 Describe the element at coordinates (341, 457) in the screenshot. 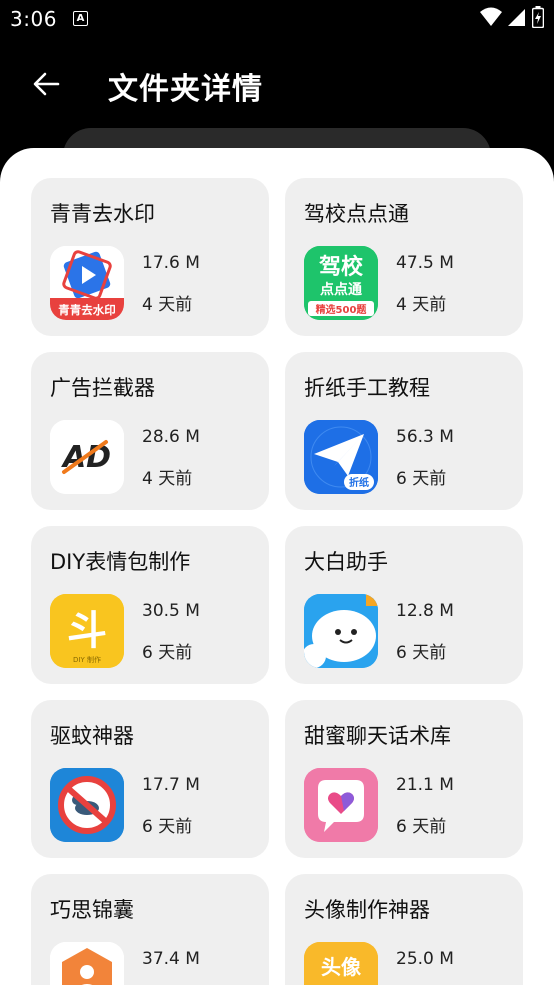

I see `paper-plane-icon: 折纸` at that location.